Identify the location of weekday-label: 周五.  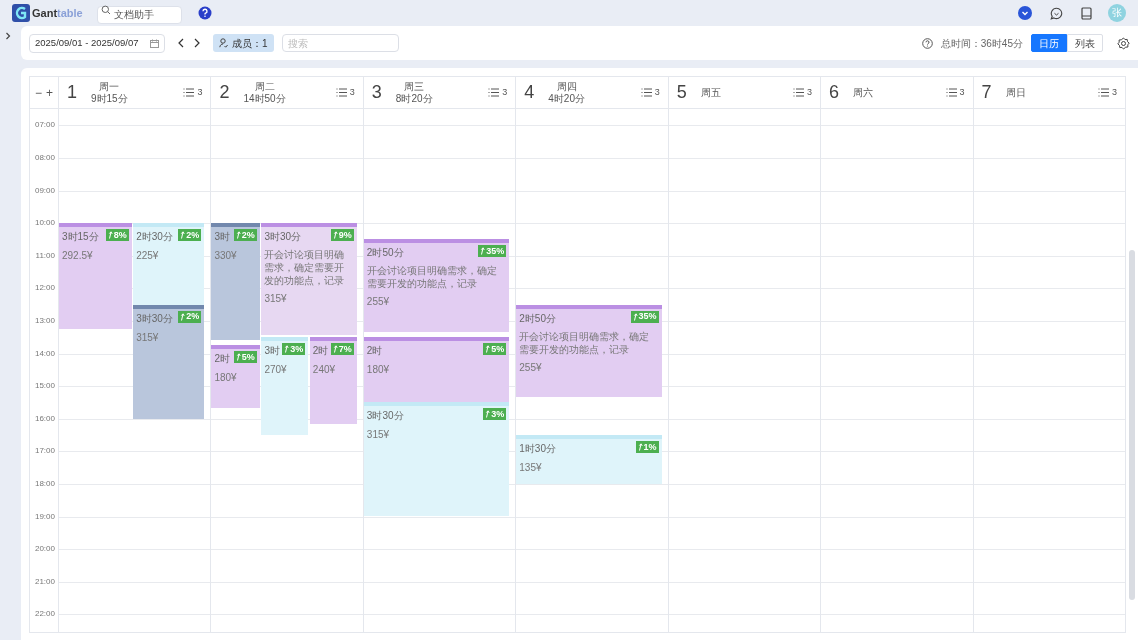
(710, 92).